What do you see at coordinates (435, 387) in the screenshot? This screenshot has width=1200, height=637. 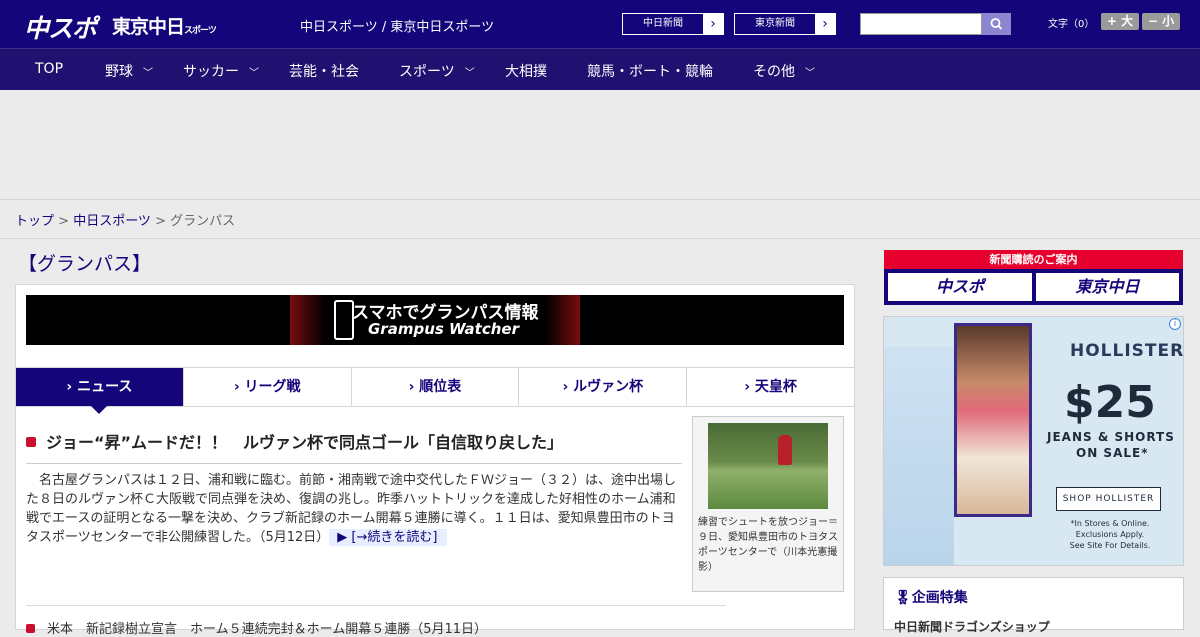 I see `tab-standings: › 順位表` at bounding box center [435, 387].